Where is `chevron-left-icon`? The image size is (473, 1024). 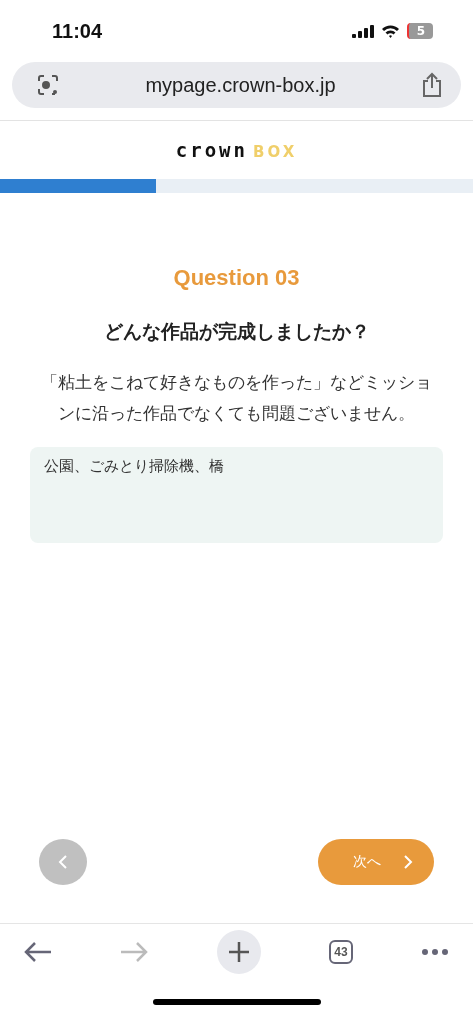
chevron-left-icon is located at coordinates (63, 862).